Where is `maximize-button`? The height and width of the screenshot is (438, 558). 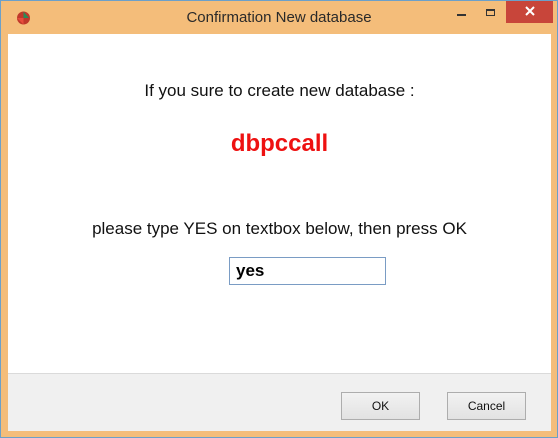
maximize-button is located at coordinates (490, 12).